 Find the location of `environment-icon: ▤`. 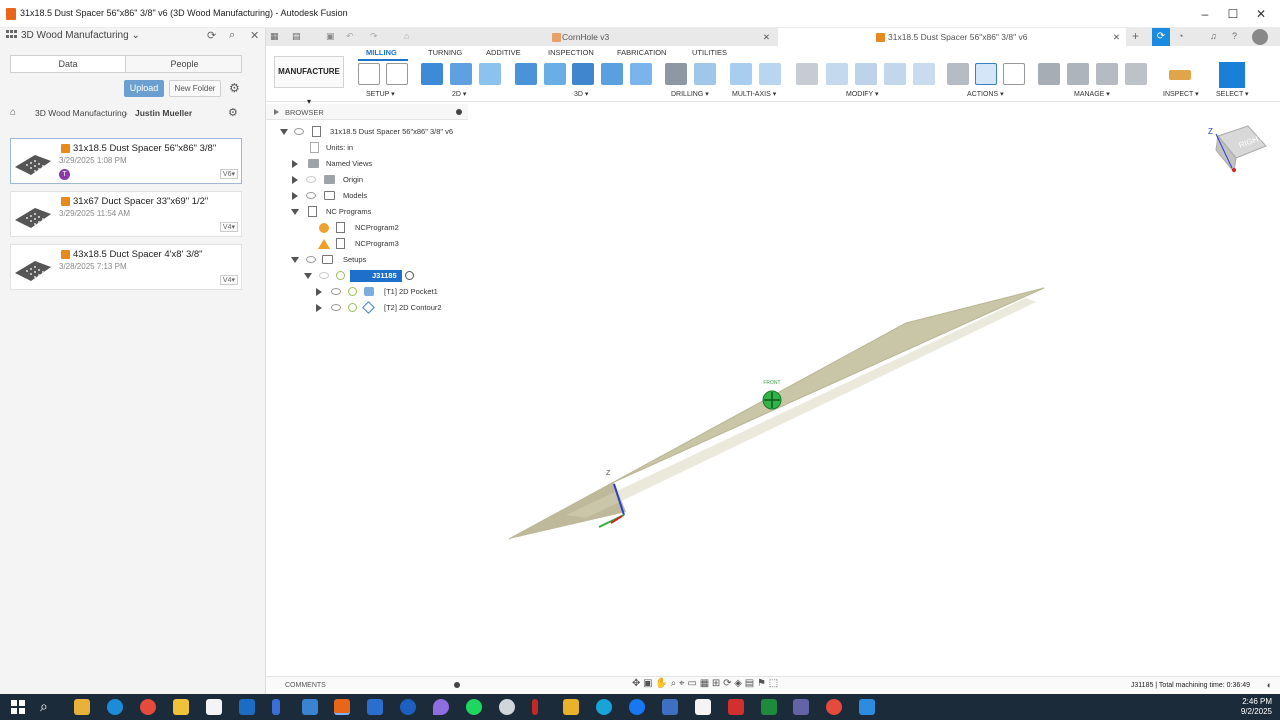

environment-icon: ▤ is located at coordinates (749, 683).